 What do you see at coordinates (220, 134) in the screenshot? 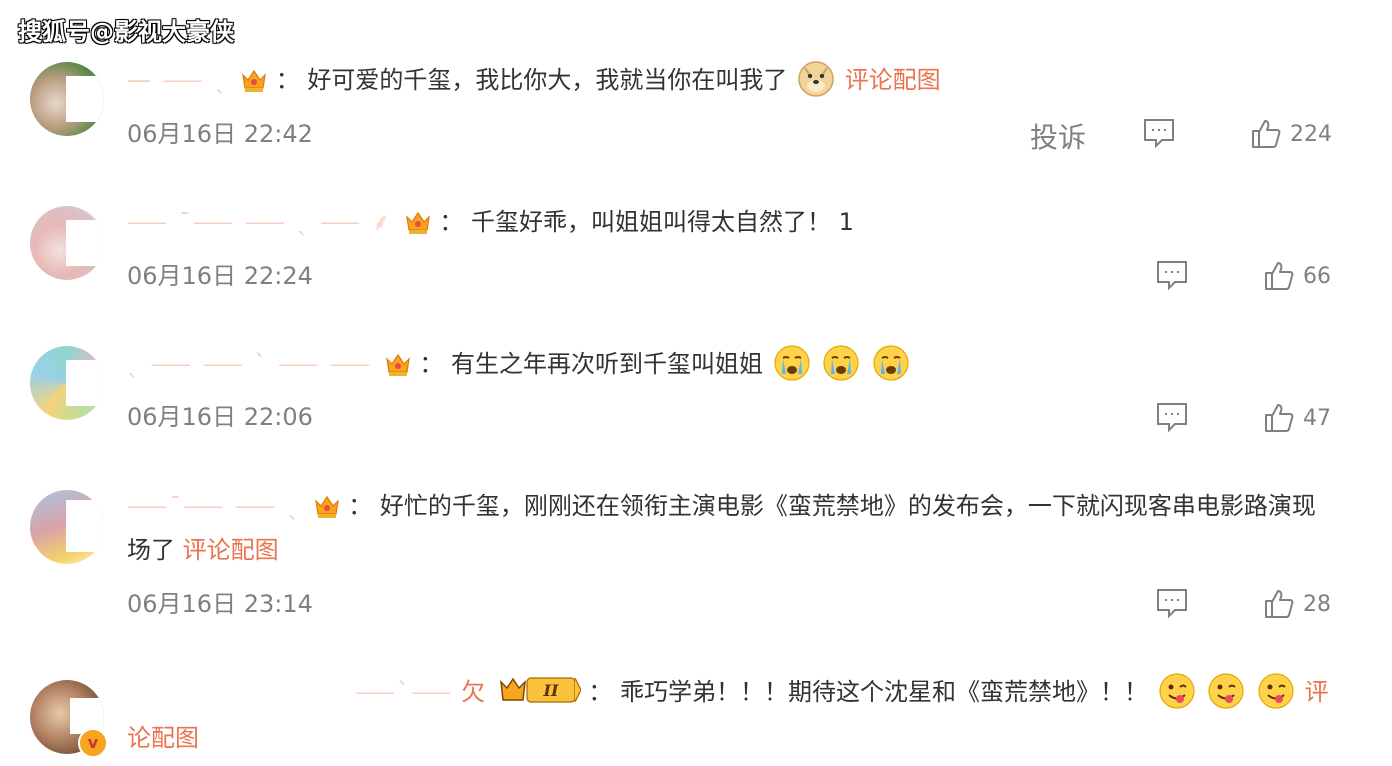
I see `timestamp: 06月16日 22:42` at bounding box center [220, 134].